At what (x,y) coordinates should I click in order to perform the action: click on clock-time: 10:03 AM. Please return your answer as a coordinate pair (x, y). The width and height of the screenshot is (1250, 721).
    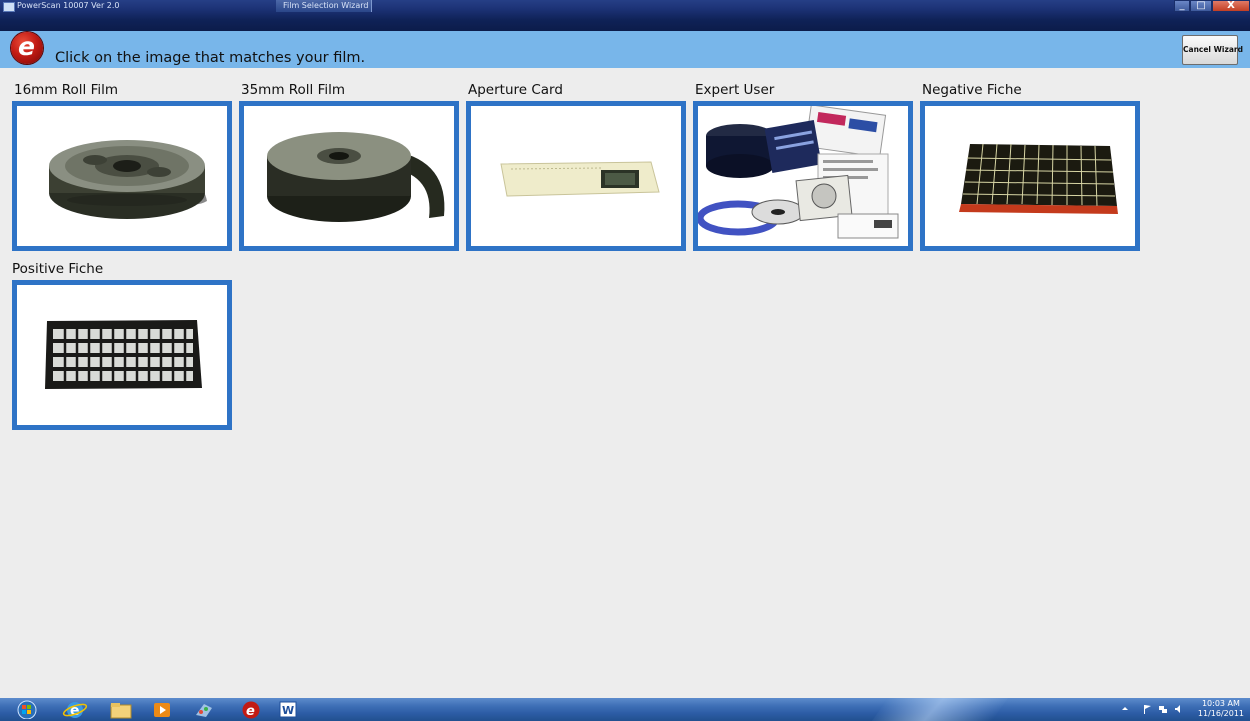
    Looking at the image, I should click on (1220, 703).